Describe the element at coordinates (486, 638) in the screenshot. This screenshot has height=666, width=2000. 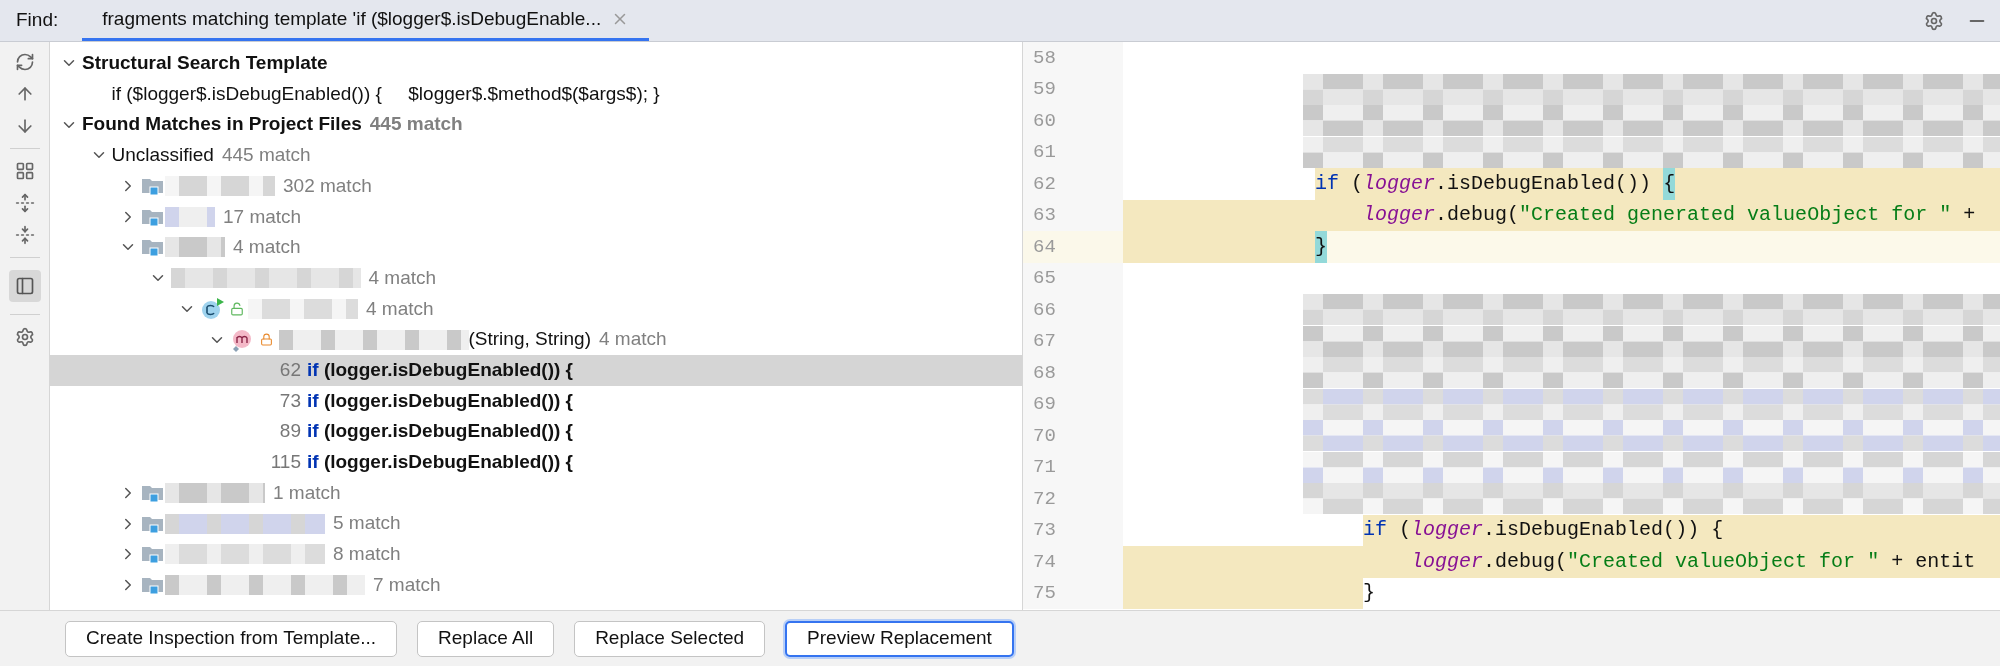
I see `action-button: Replace All` at that location.